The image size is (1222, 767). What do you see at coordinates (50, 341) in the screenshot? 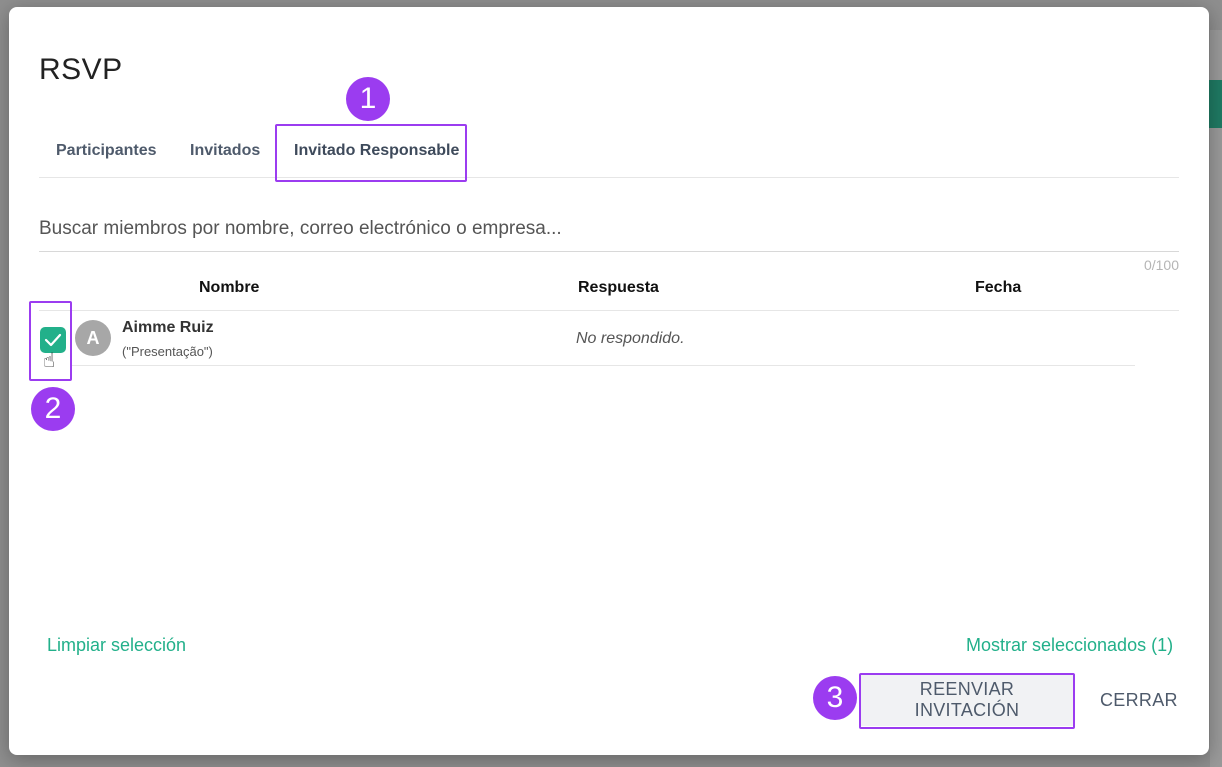
I see `highlight-box-checkbox` at bounding box center [50, 341].